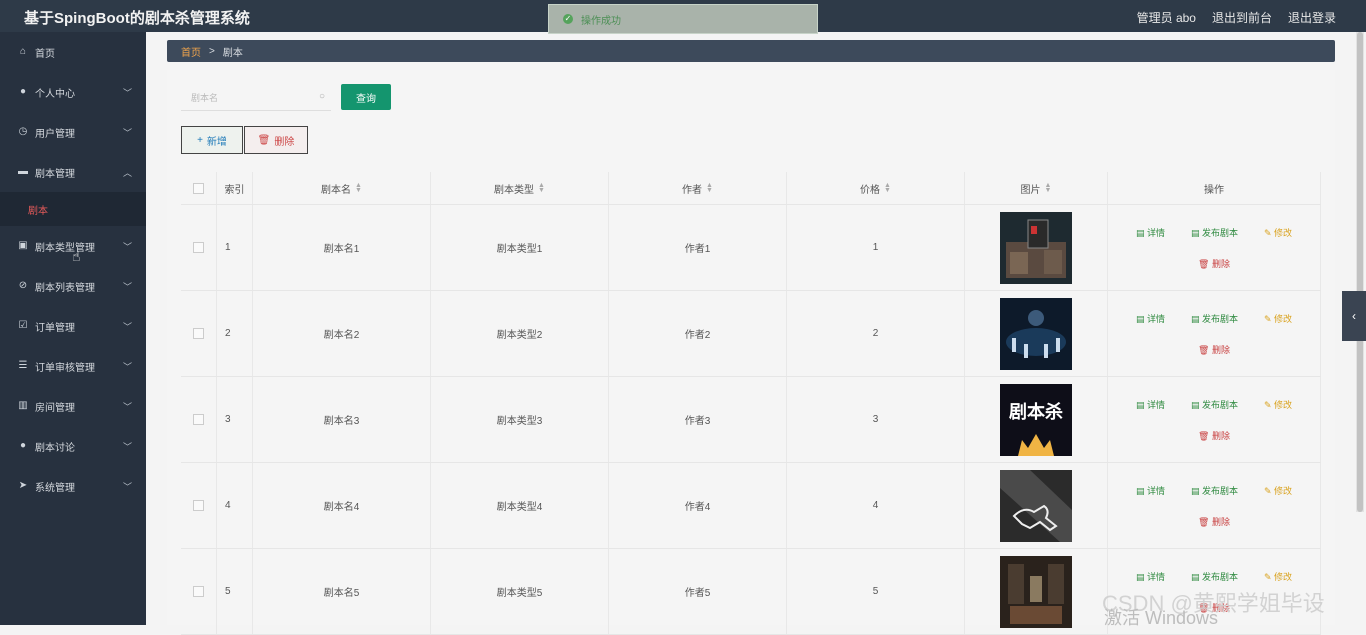 This screenshot has width=1366, height=635. What do you see at coordinates (73, 446) in the screenshot?
I see `sidebar-item-script-discussion: ● 剧本讨论 ﹀` at bounding box center [73, 446].